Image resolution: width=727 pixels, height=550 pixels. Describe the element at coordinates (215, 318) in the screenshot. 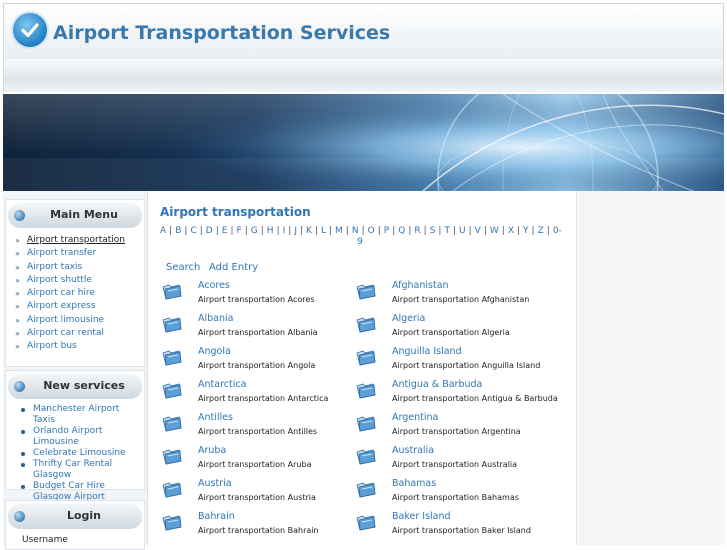

I see `entry-title-link: Albania` at that location.